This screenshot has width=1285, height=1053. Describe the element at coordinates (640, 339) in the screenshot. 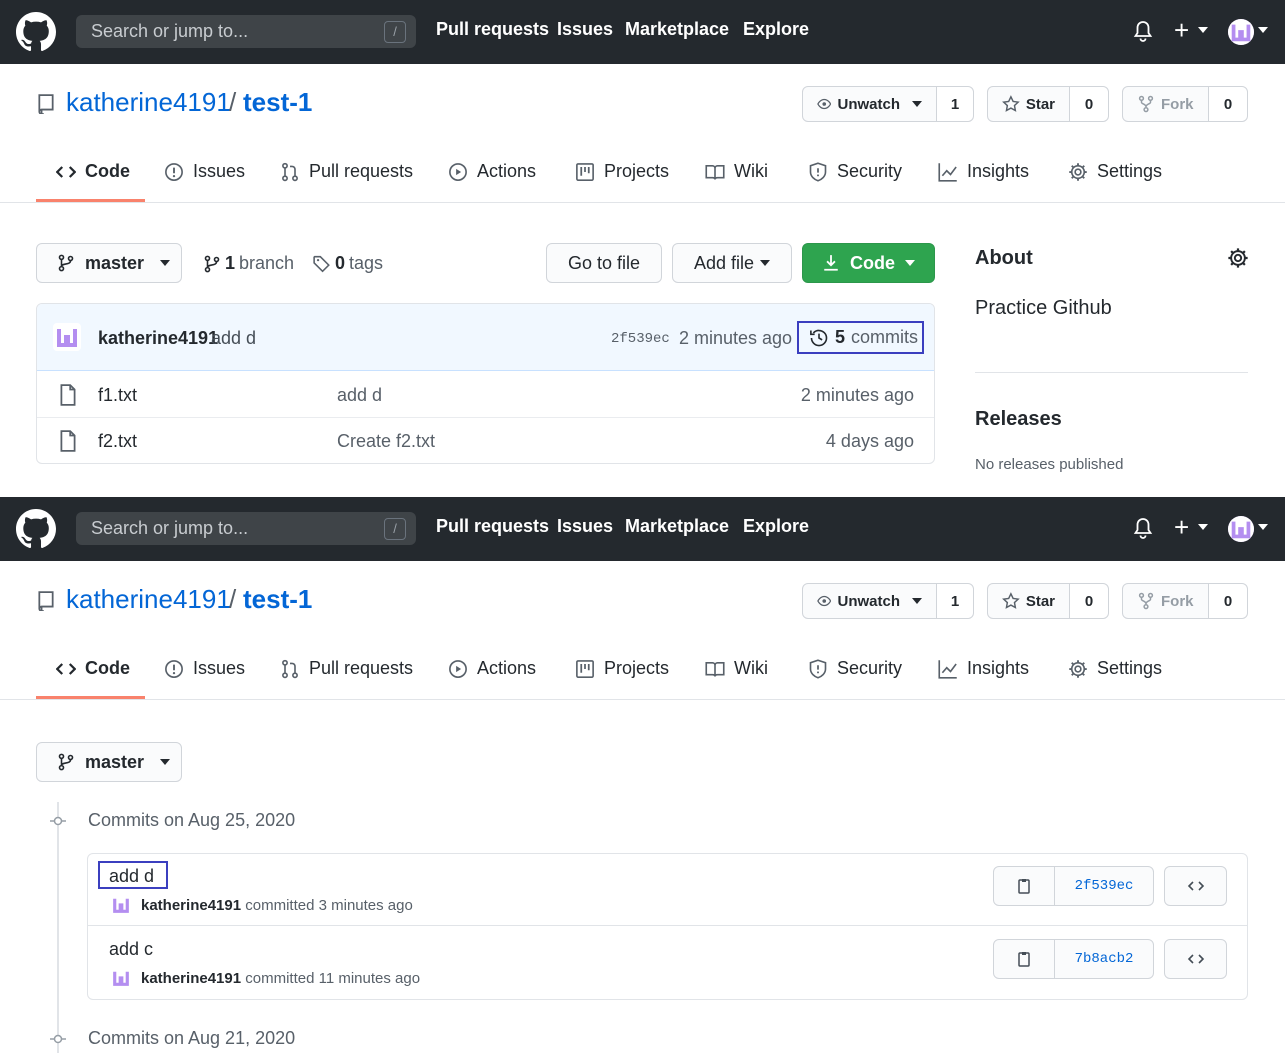

I see `latest-commit-sha: 2f539ec` at that location.